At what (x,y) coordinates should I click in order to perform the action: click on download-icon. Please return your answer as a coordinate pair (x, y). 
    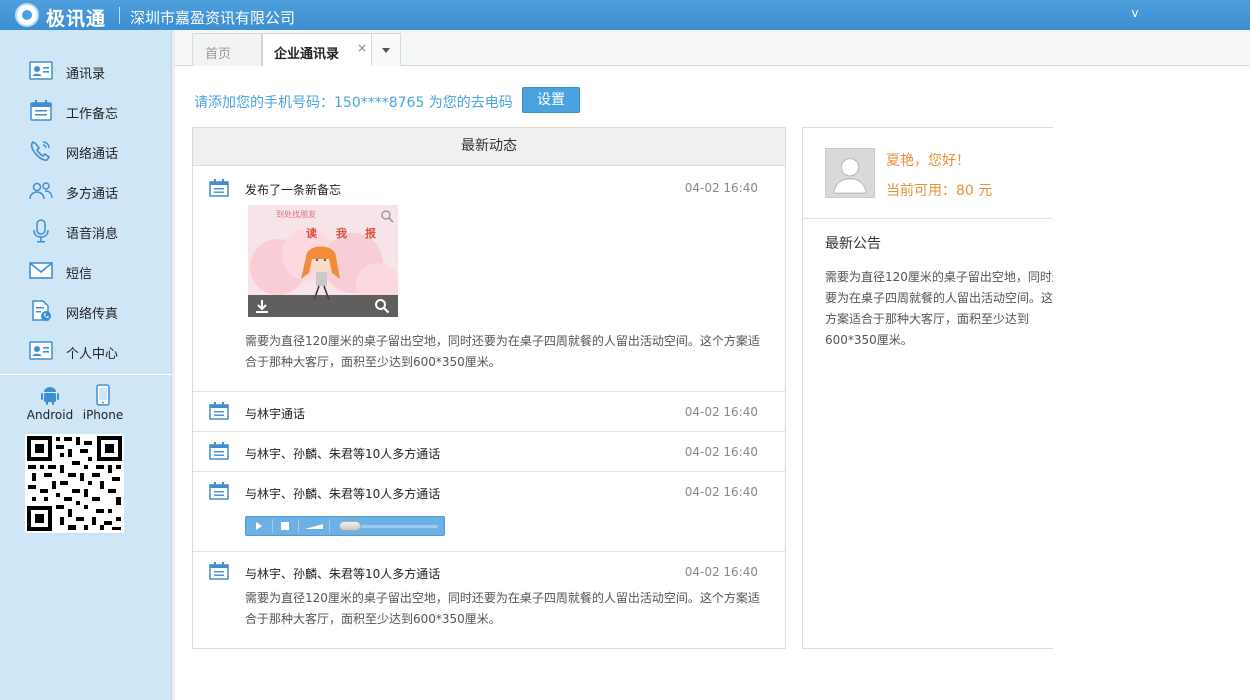
    Looking at the image, I should click on (262, 306).